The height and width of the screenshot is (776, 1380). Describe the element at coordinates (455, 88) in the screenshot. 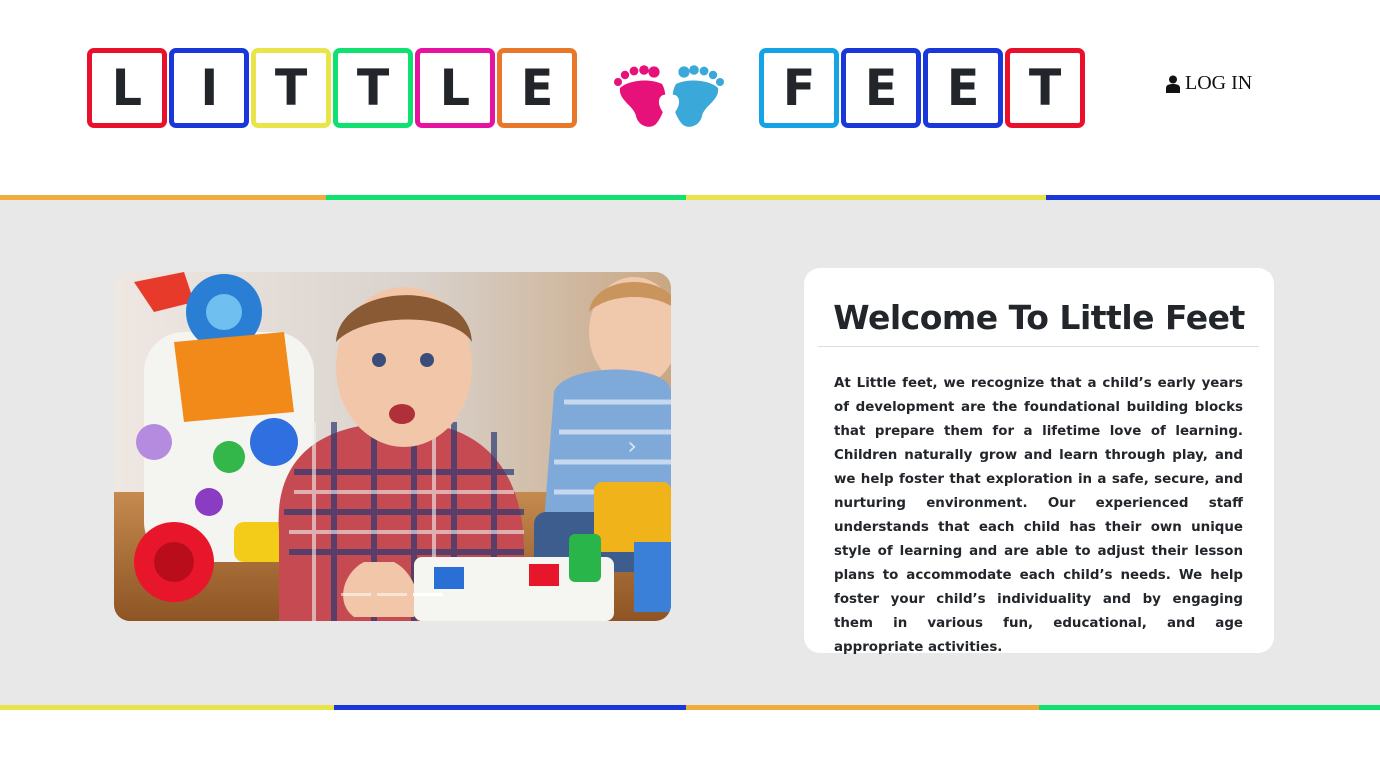

I see `logo-tile-l2: L` at that location.